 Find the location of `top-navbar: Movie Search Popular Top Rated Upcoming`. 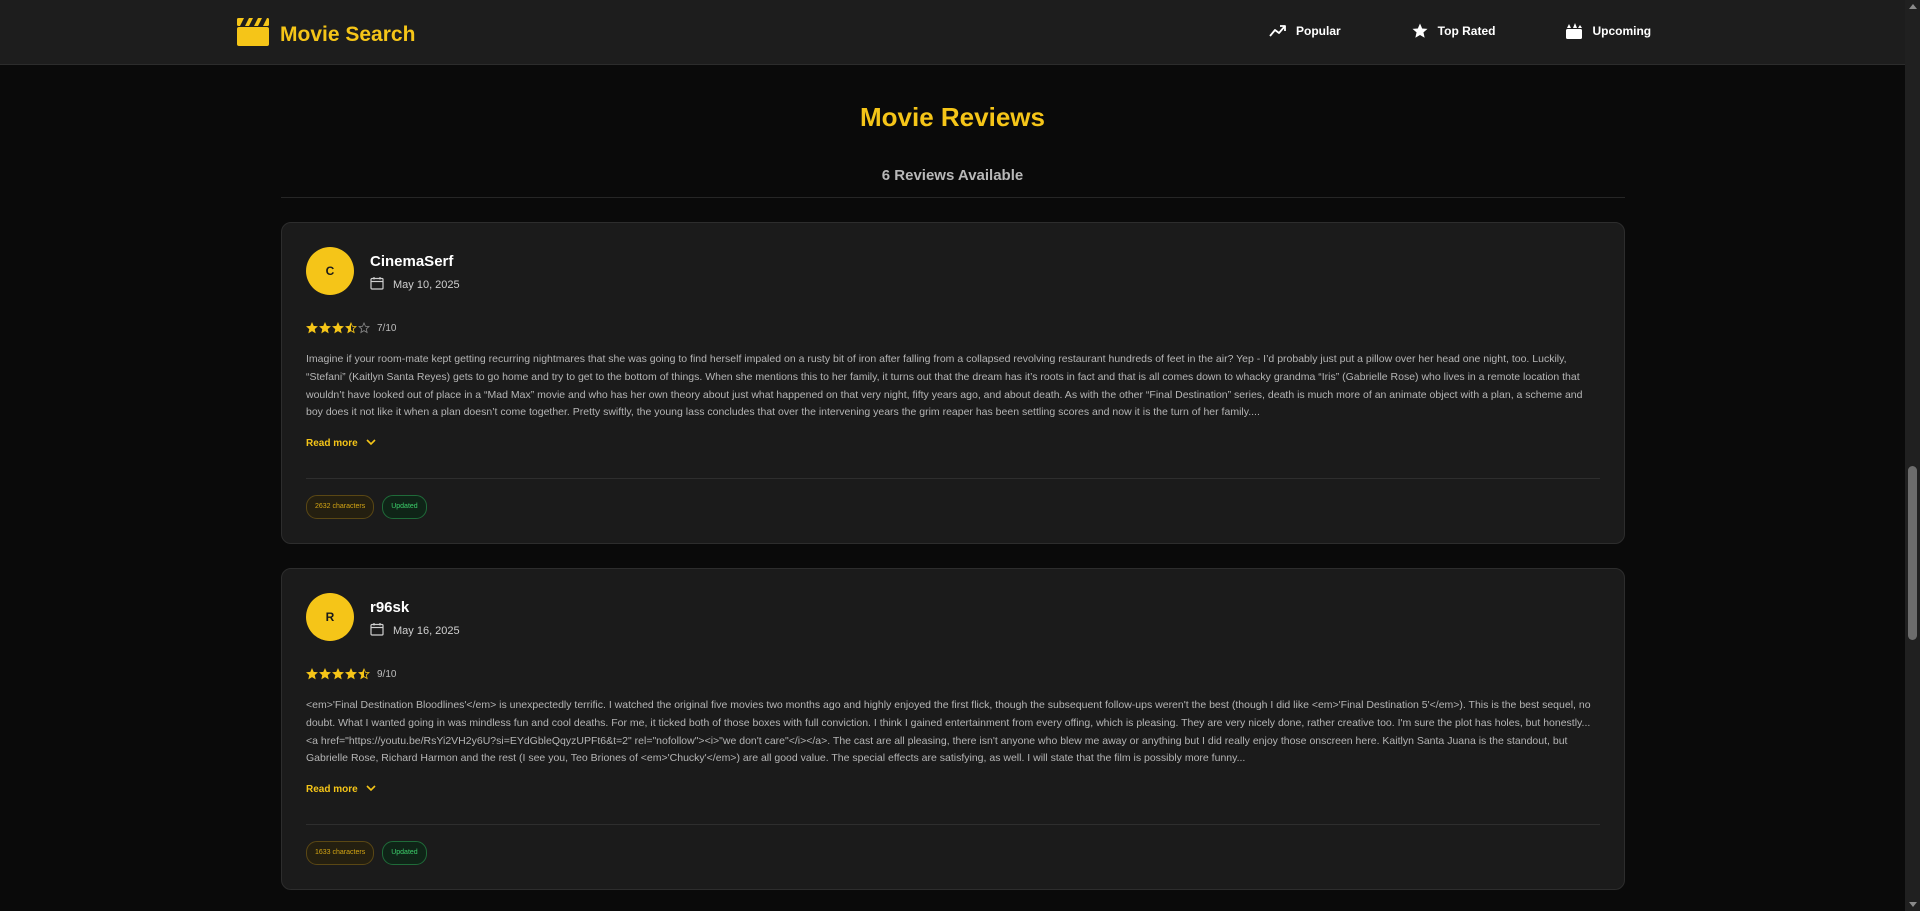

top-navbar: Movie Search Popular Top Rated Upcoming is located at coordinates (952, 32).